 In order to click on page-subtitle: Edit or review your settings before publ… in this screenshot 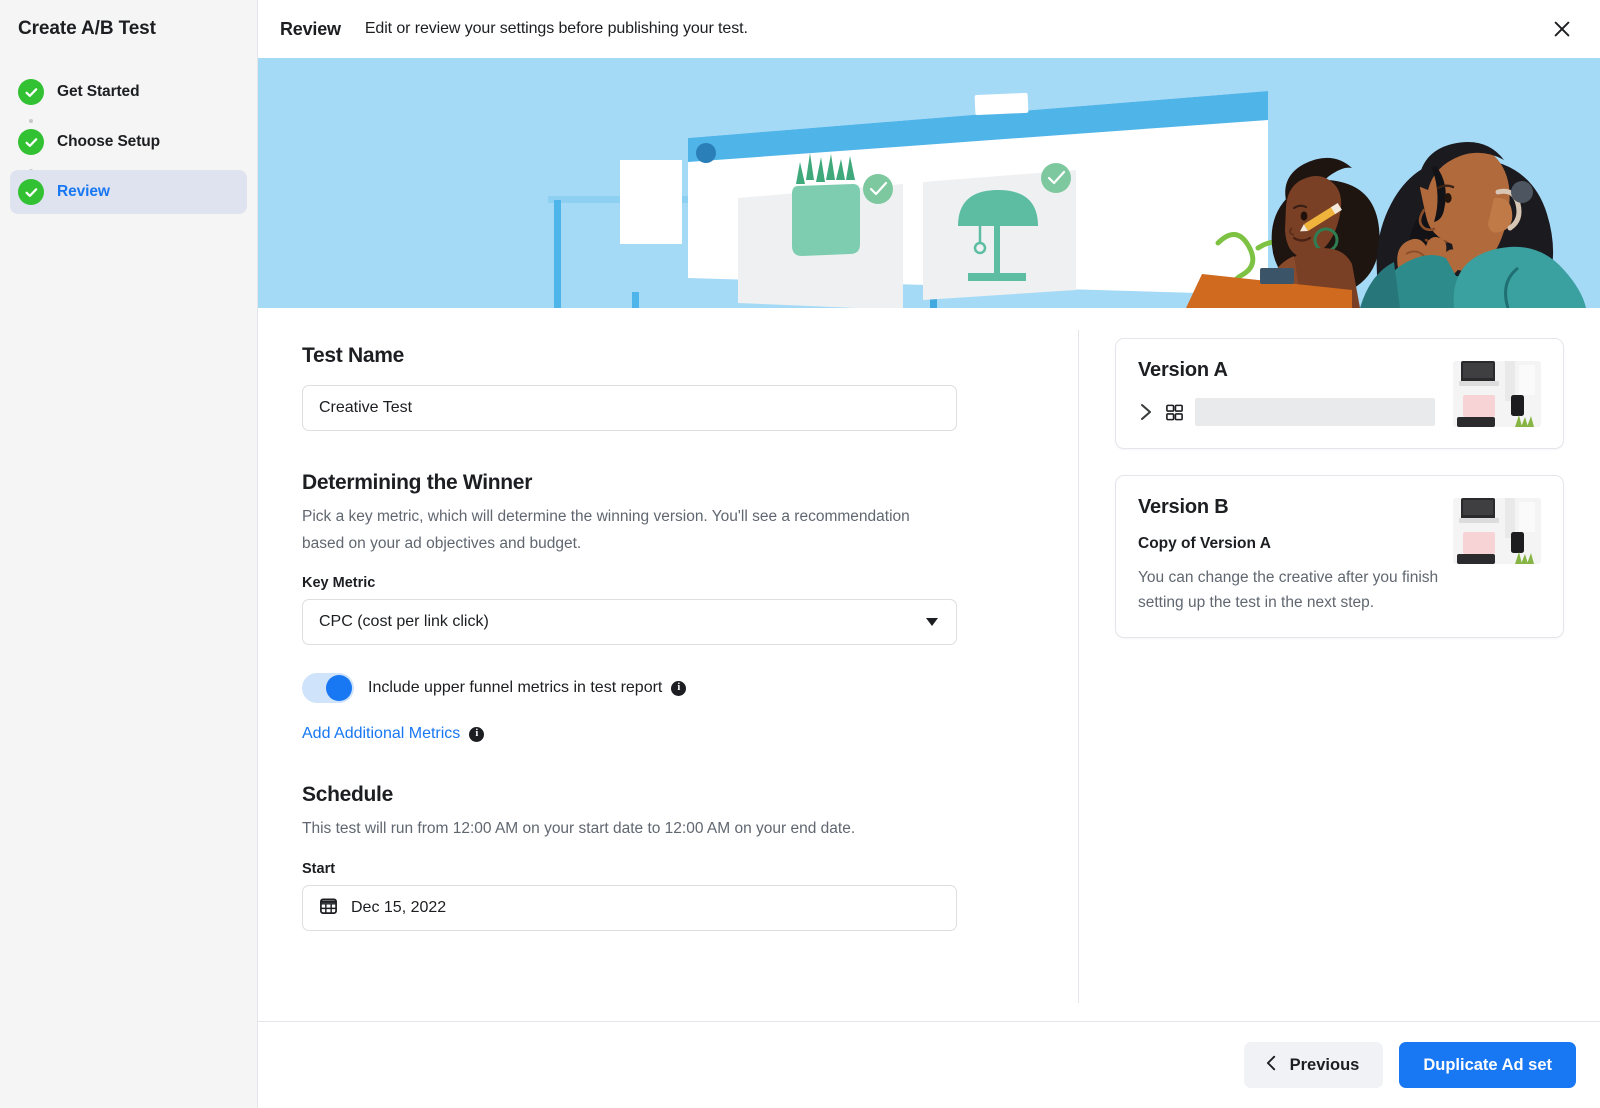, I will do `click(556, 28)`.